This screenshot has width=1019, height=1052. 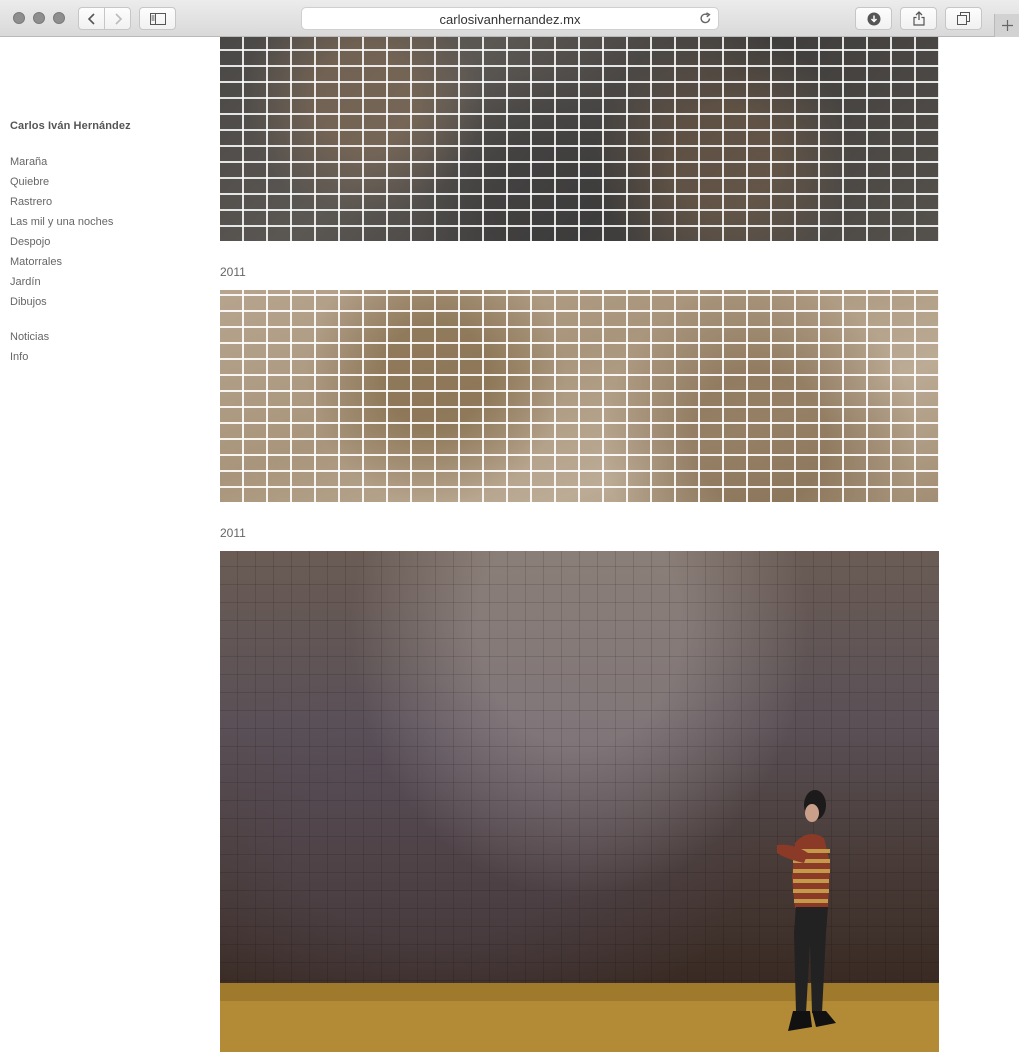 I want to click on nav-item-marana: Maraña, so click(x=105, y=166).